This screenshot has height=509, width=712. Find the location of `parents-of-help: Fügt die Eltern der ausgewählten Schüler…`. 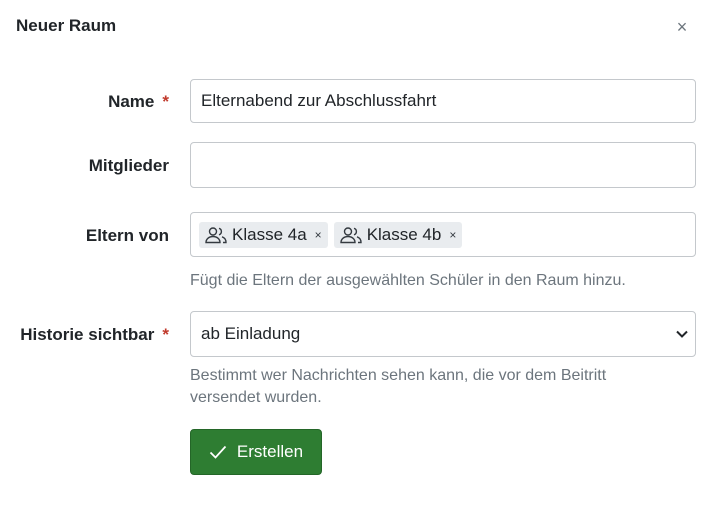

parents-of-help: Fügt die Eltern der ausgewählten Schüler… is located at coordinates (408, 280).